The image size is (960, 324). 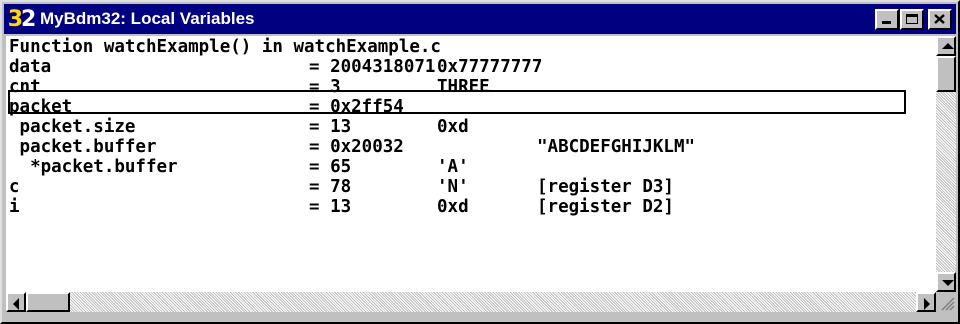 What do you see at coordinates (83, 147) in the screenshot?
I see `variable-name: packet.buffer` at bounding box center [83, 147].